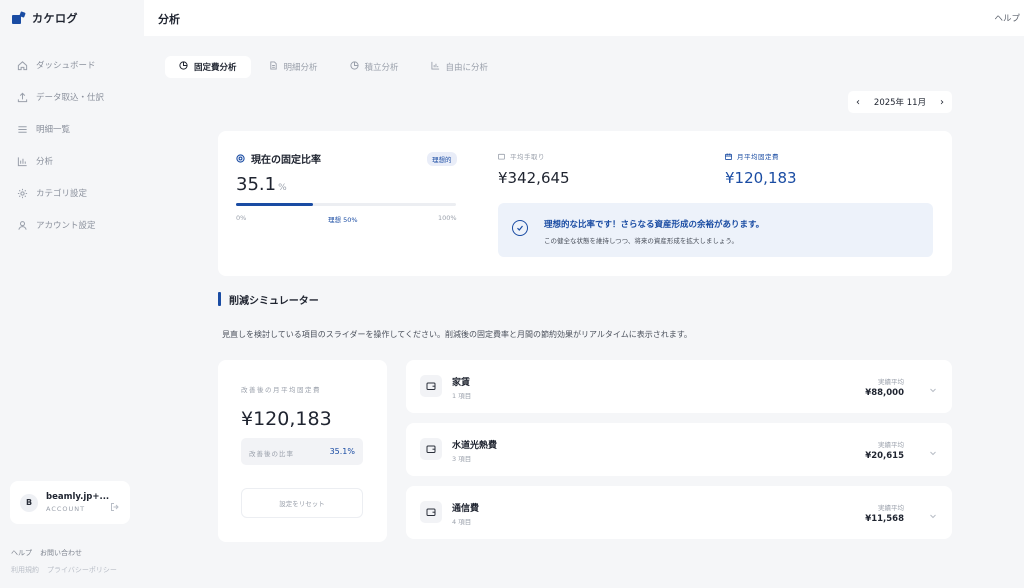 This screenshot has width=1024, height=588. What do you see at coordinates (884, 393) in the screenshot?
I see `expense-avg-value: ¥88,000` at bounding box center [884, 393].